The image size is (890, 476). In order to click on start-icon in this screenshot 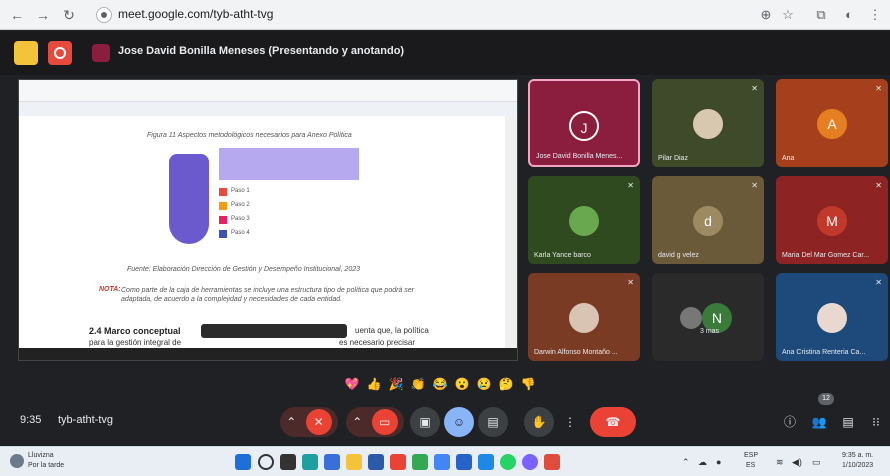, I will do `click(243, 462)`.